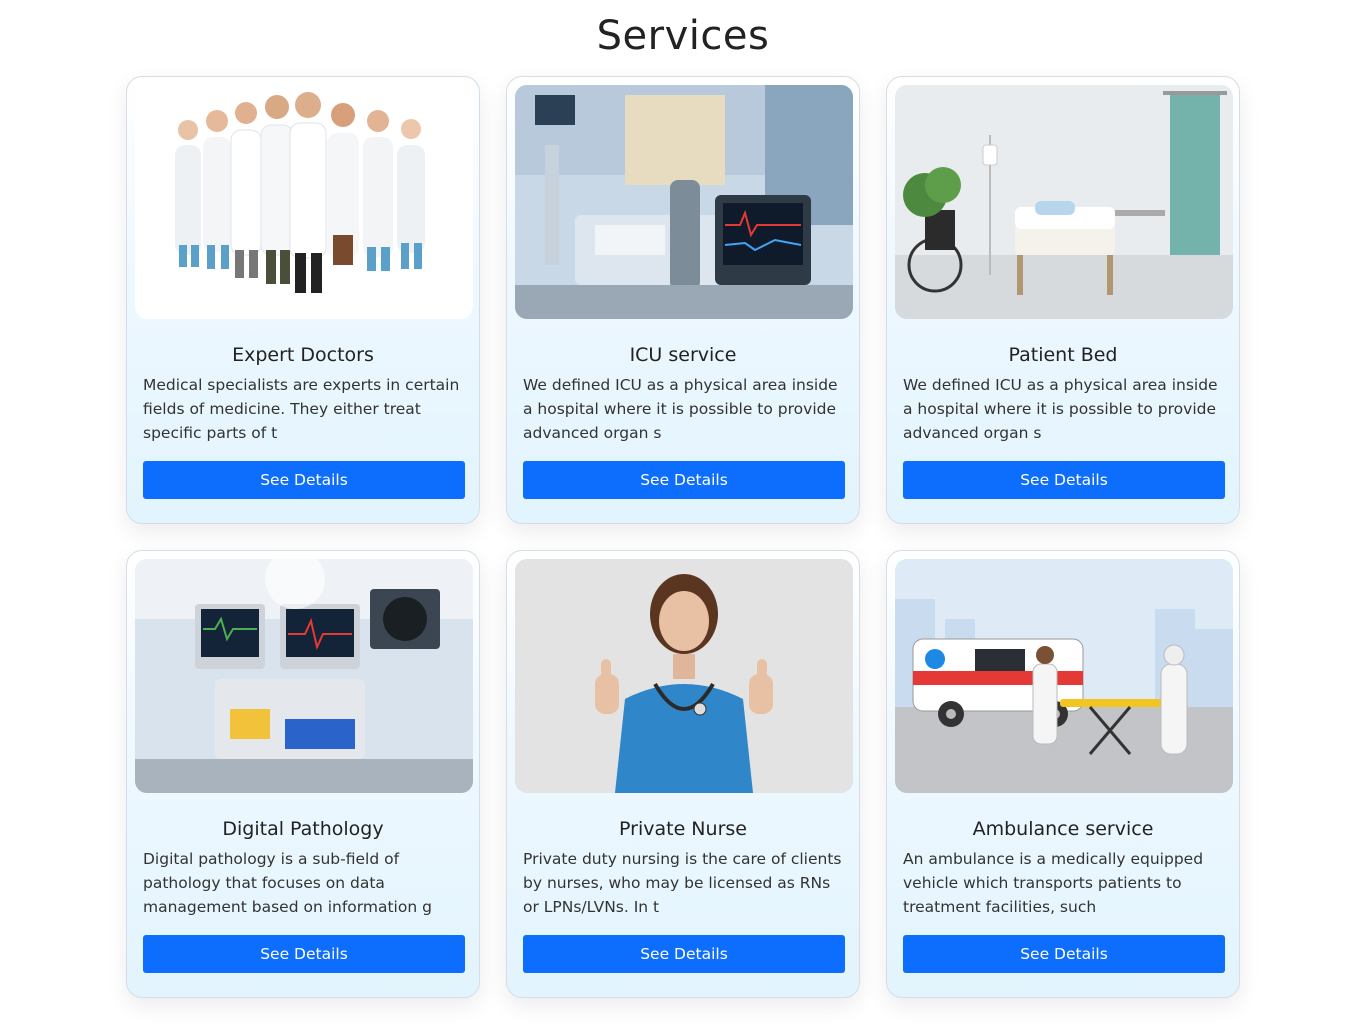  Describe the element at coordinates (1063, 829) in the screenshot. I see `card-title: Ambulance service` at that location.